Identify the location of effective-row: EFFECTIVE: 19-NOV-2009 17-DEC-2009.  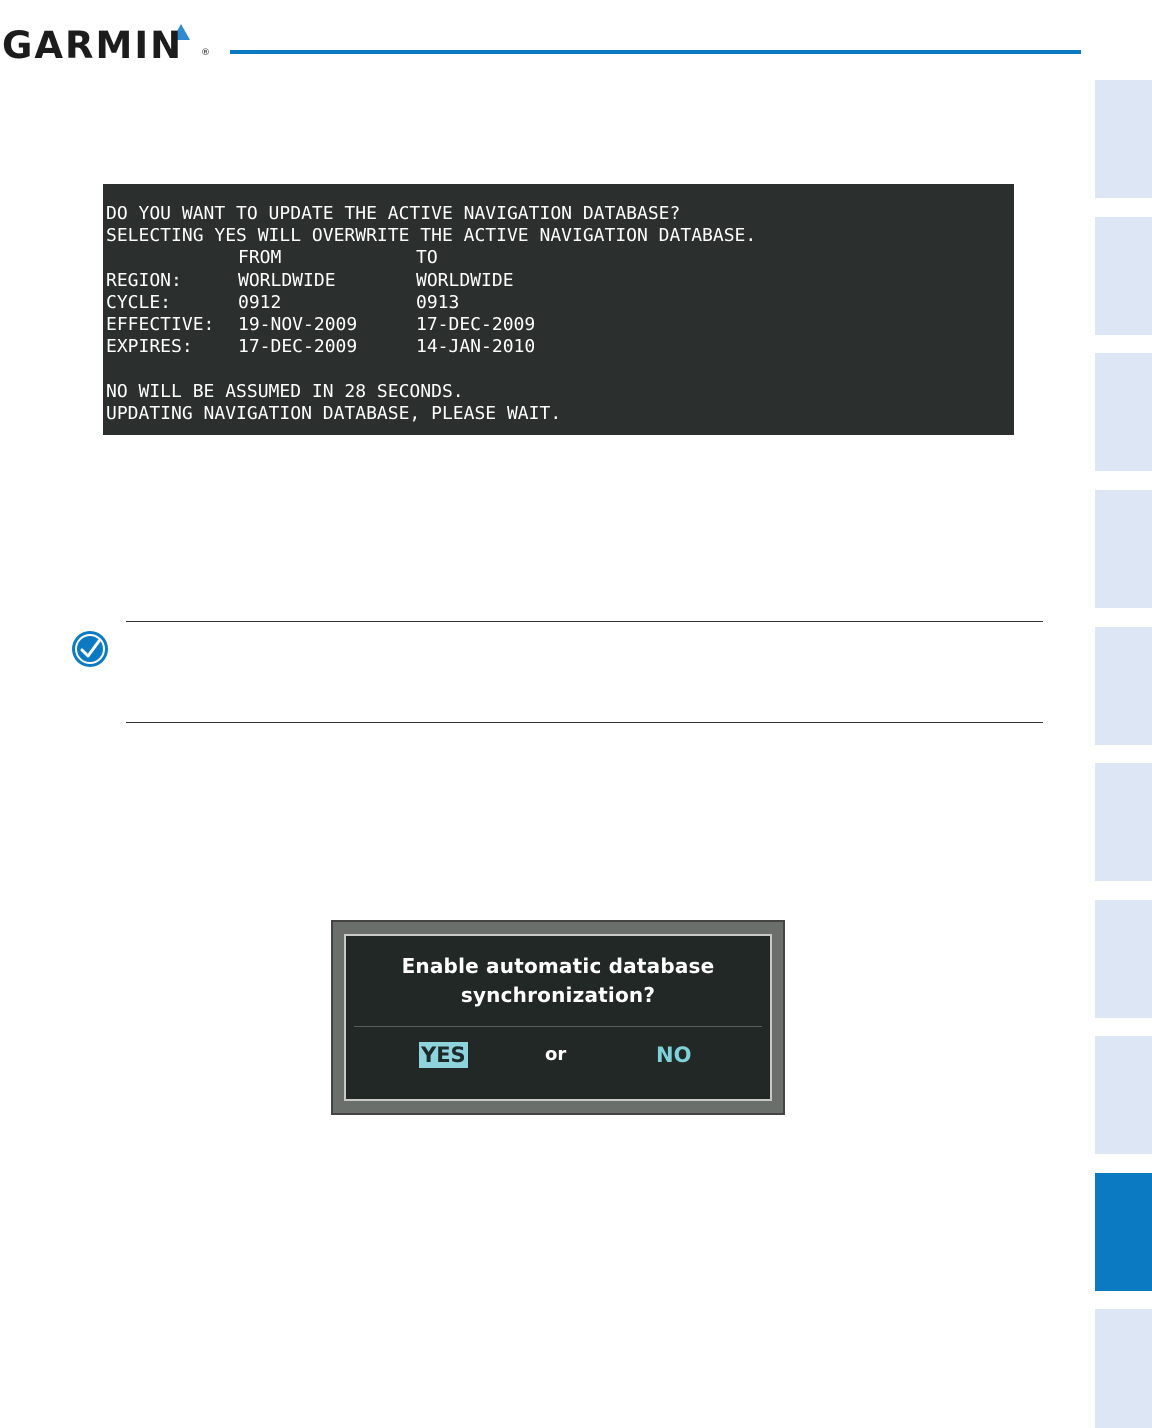
(560, 325).